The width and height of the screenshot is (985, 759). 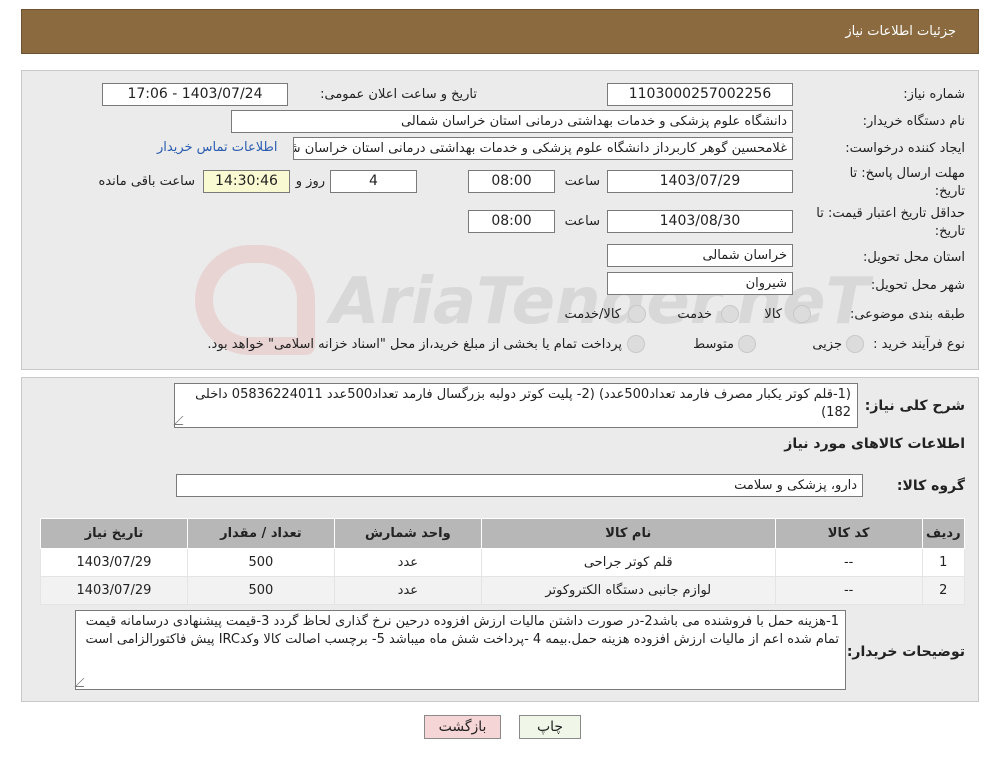 What do you see at coordinates (905, 148) in the screenshot?
I see `creator-label: ایجاد کننده درخواست:` at bounding box center [905, 148].